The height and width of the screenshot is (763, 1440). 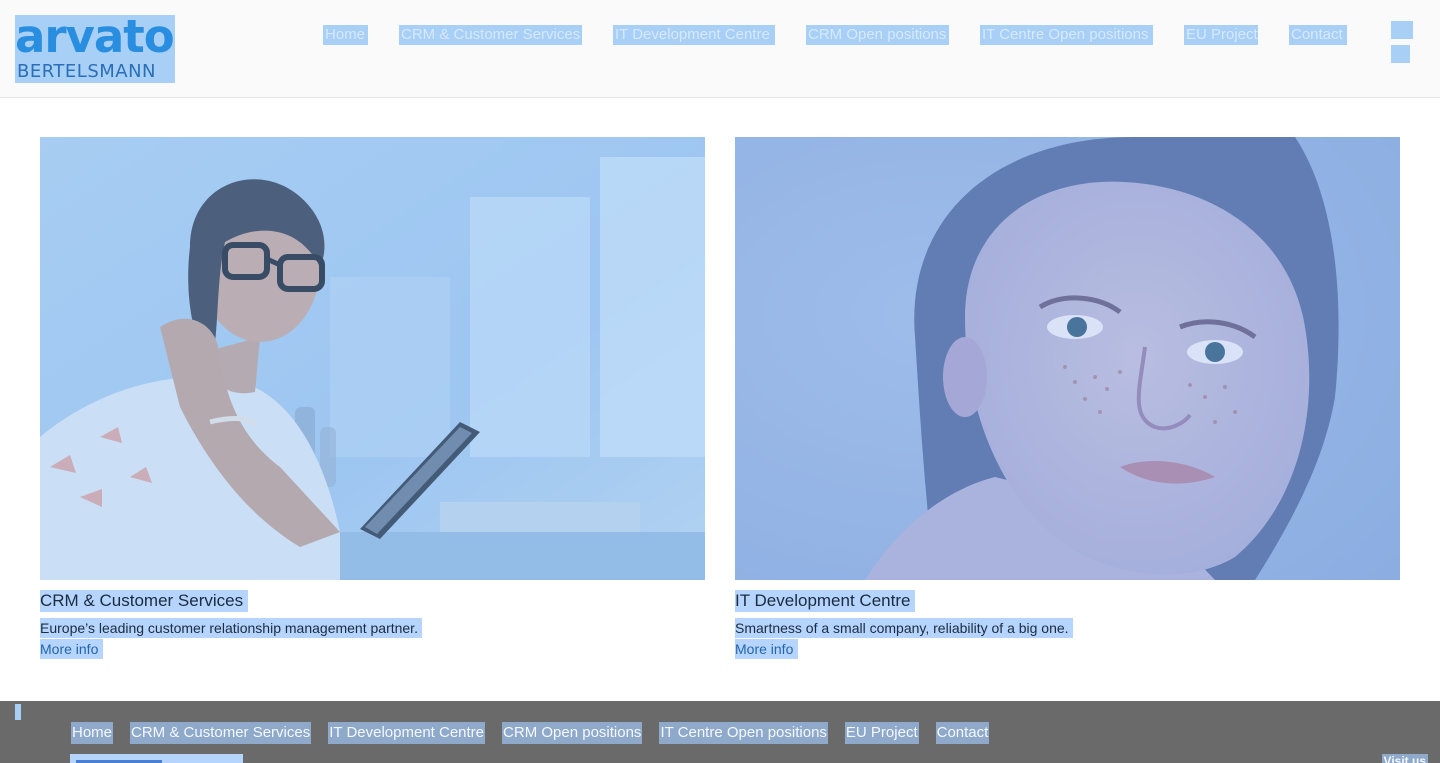 I want to click on footer-nav-crm-open-positions: CRM Open positions, so click(x=572, y=733).